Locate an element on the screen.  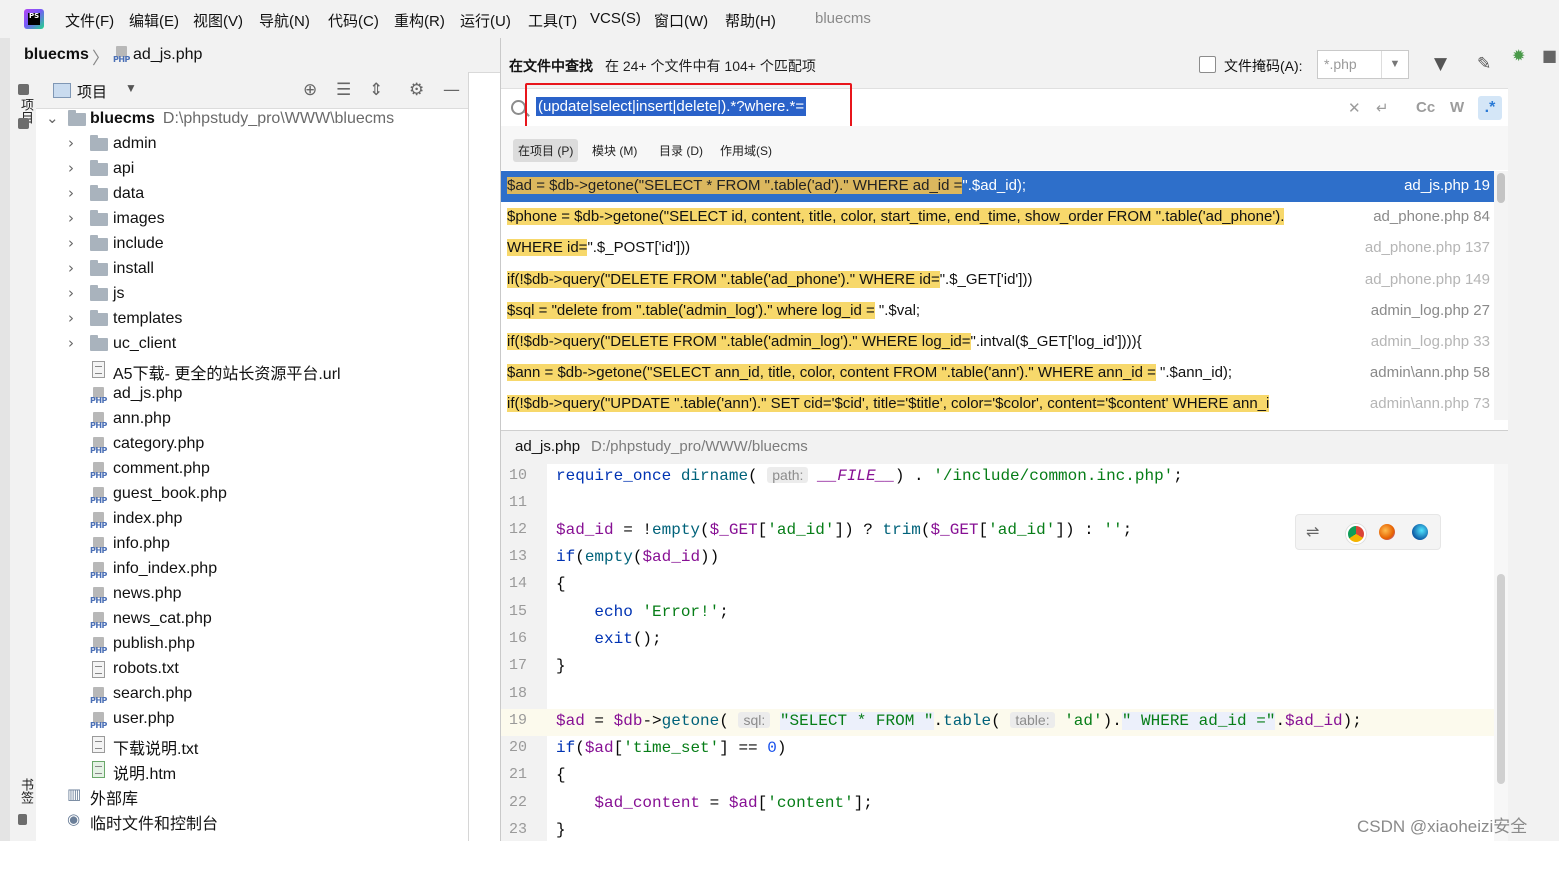
chevron-down-icon: ⌄ is located at coordinates (52, 118).